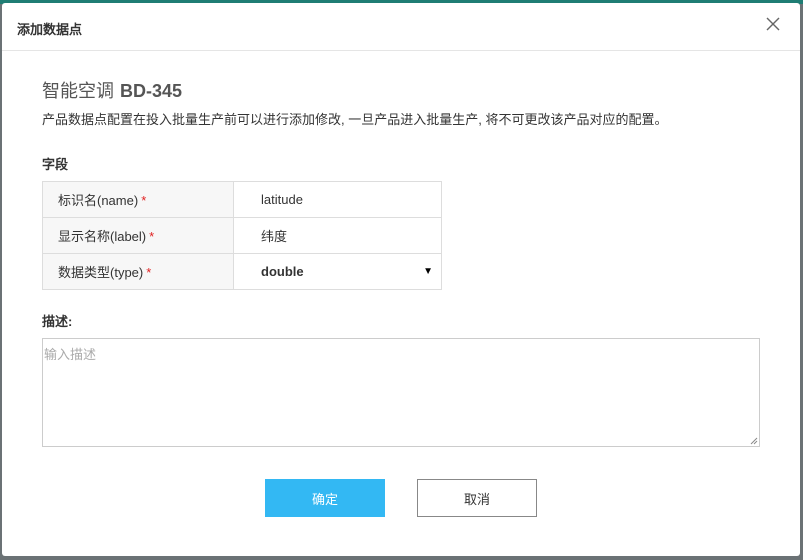 This screenshot has height=560, width=803. Describe the element at coordinates (50, 29) in the screenshot. I see `dialog-title: 添加数据点` at that location.